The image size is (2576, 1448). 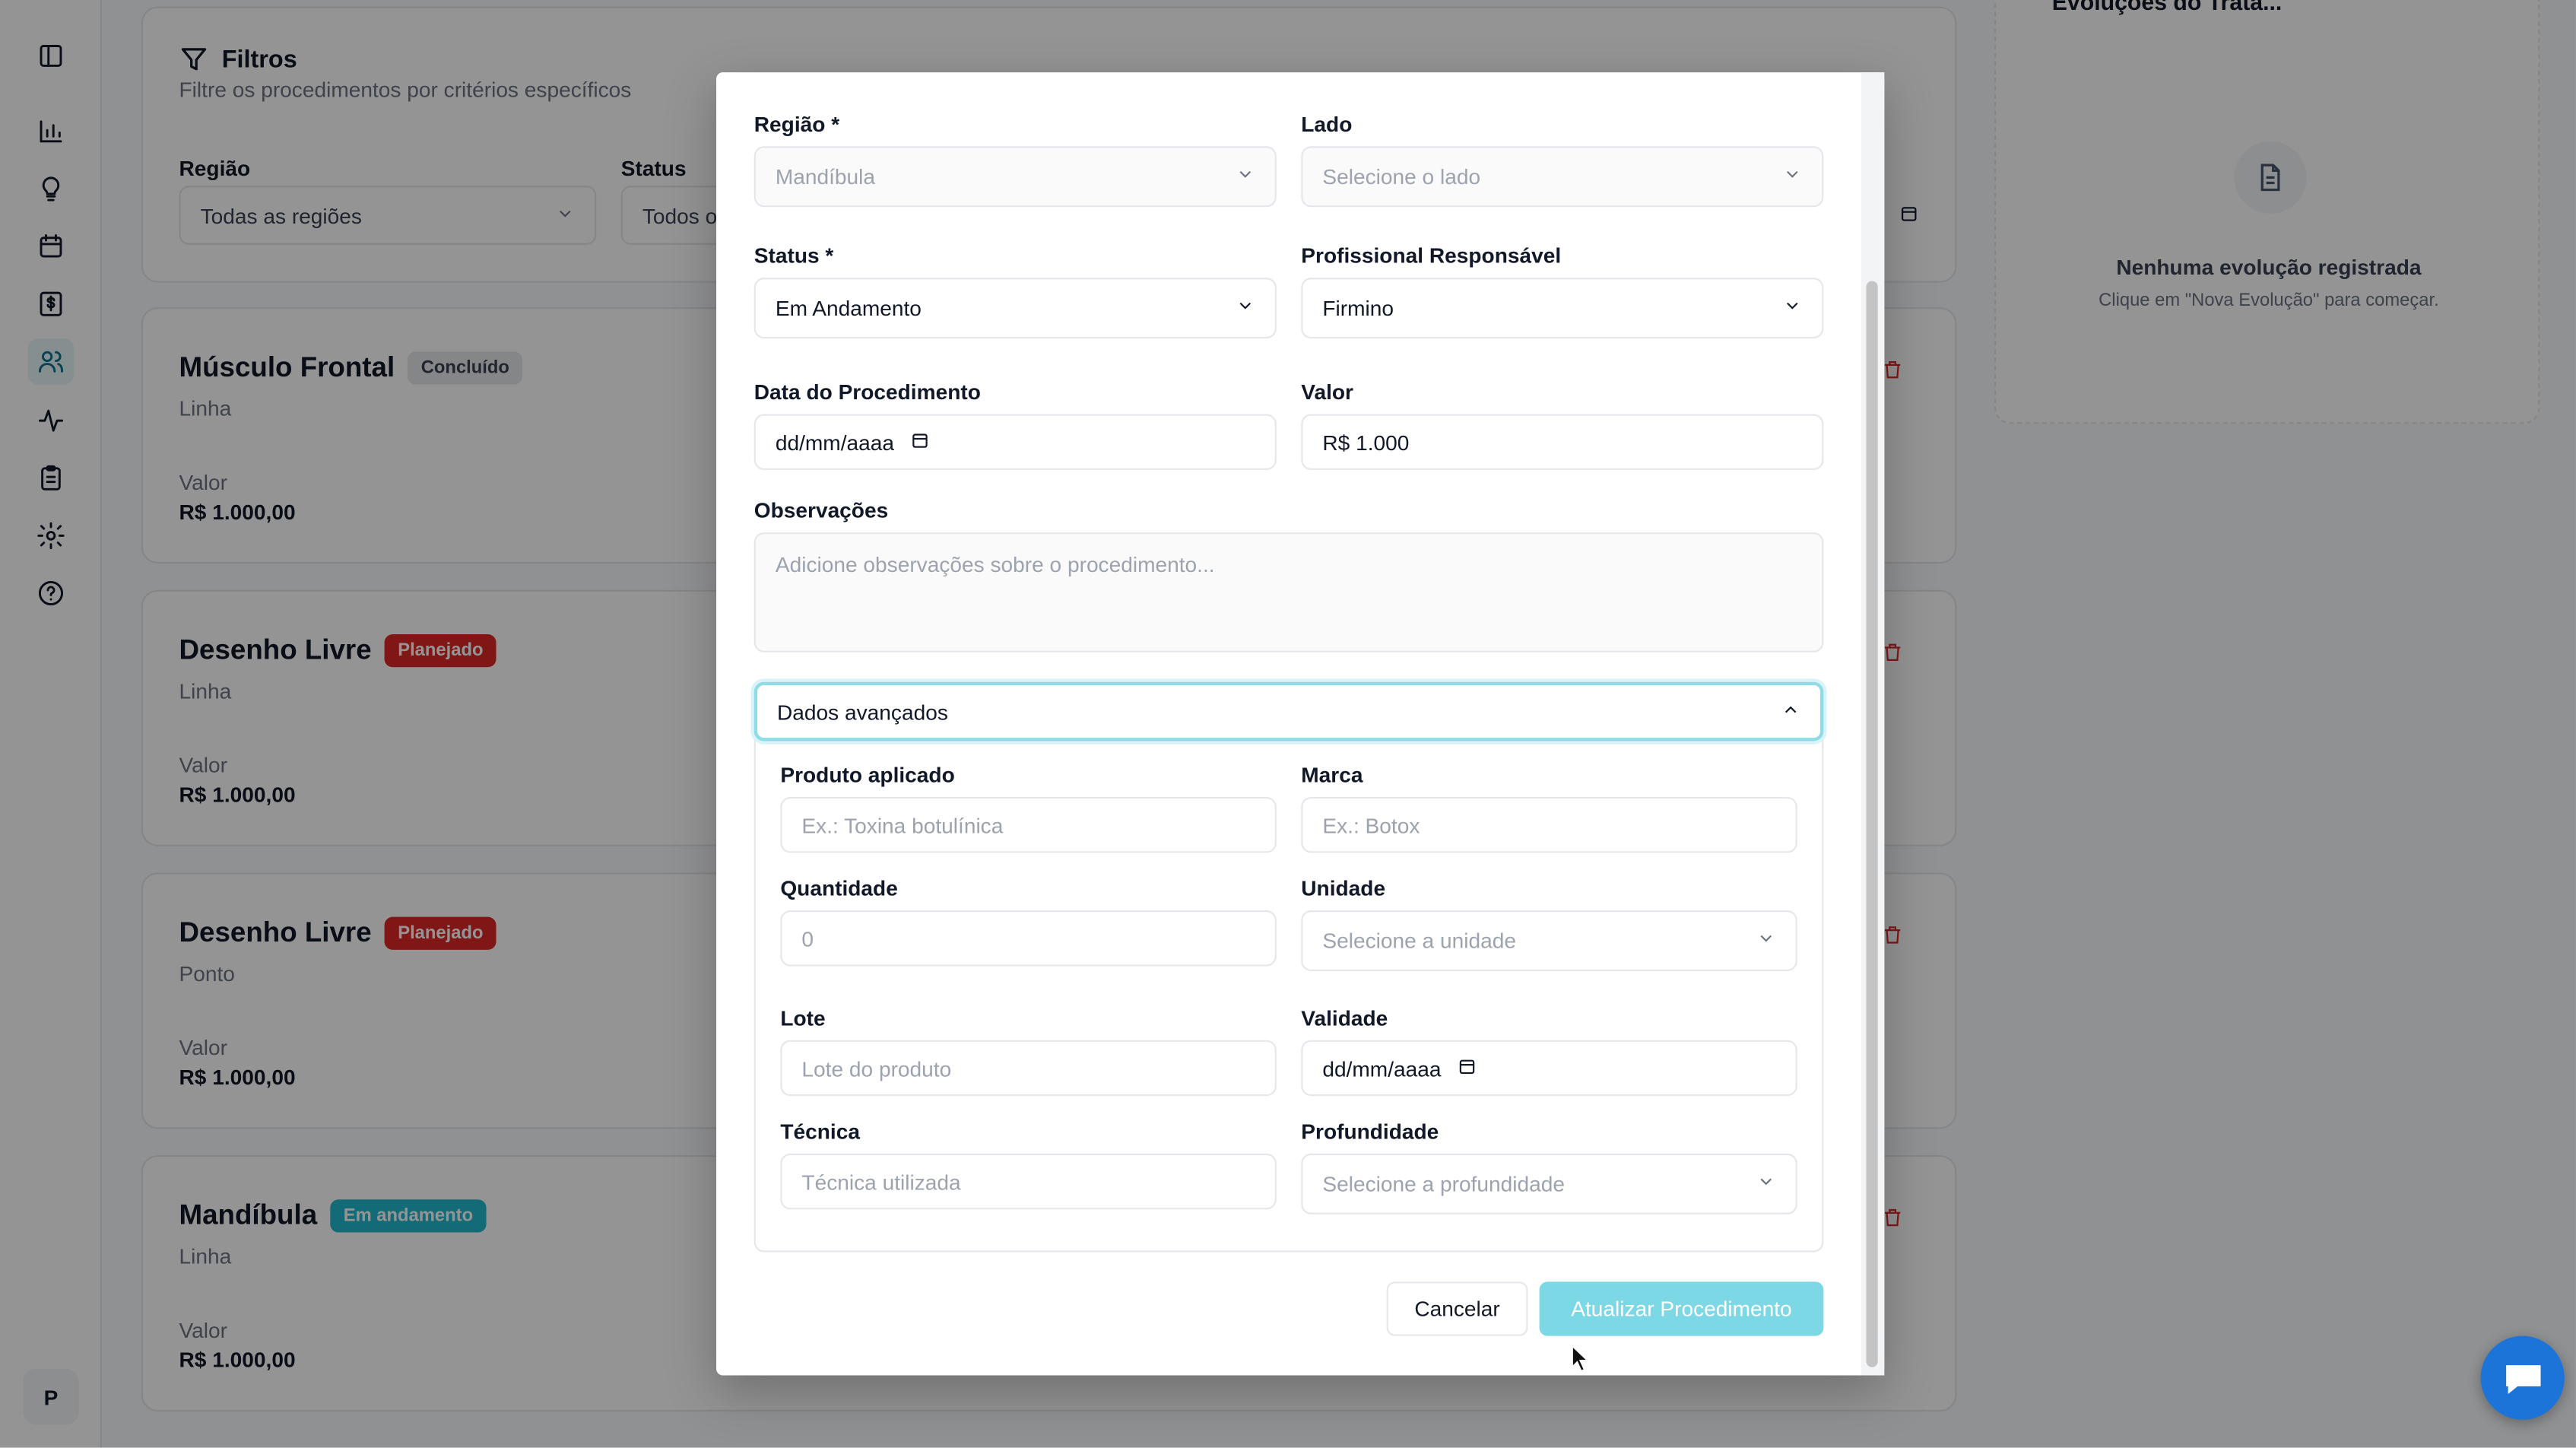 What do you see at coordinates (820, 1131) in the screenshot?
I see `technique-label: Técnica` at bounding box center [820, 1131].